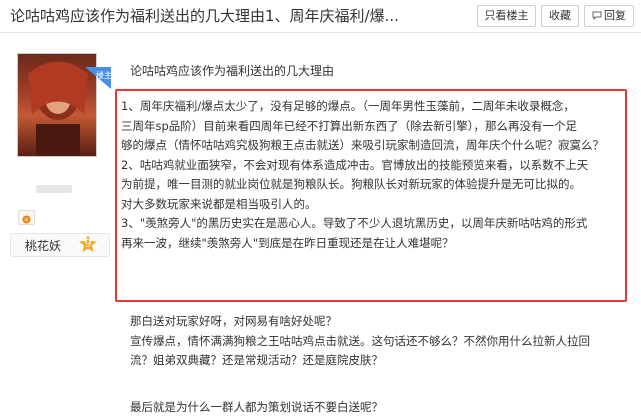  I want to click on reply-button: 回复, so click(609, 16).